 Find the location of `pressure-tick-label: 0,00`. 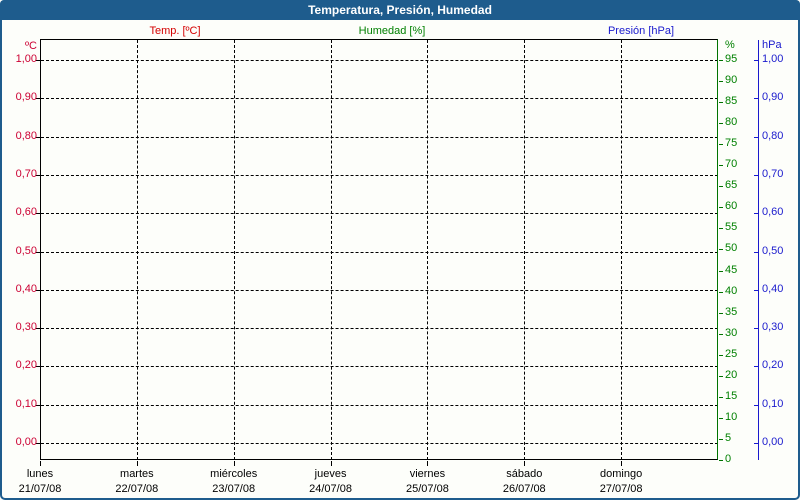

pressure-tick-label: 0,00 is located at coordinates (773, 442).